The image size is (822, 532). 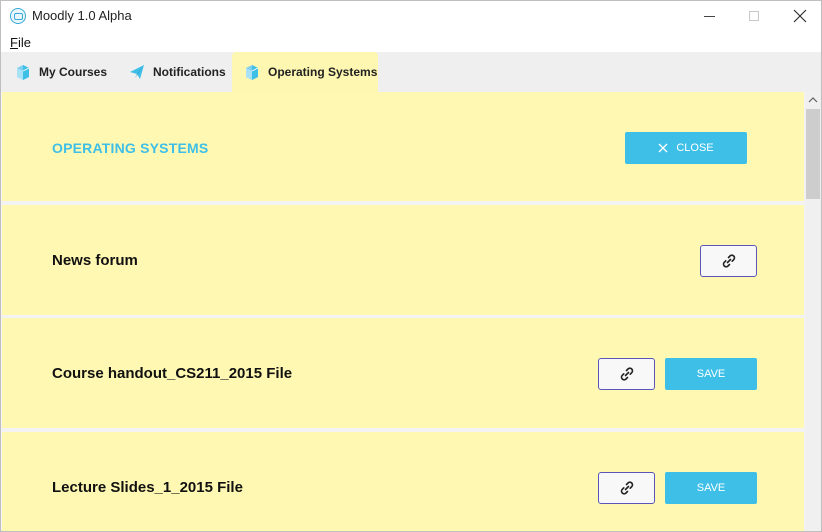 What do you see at coordinates (18, 16) in the screenshot?
I see `moodly-logo-icon` at bounding box center [18, 16].